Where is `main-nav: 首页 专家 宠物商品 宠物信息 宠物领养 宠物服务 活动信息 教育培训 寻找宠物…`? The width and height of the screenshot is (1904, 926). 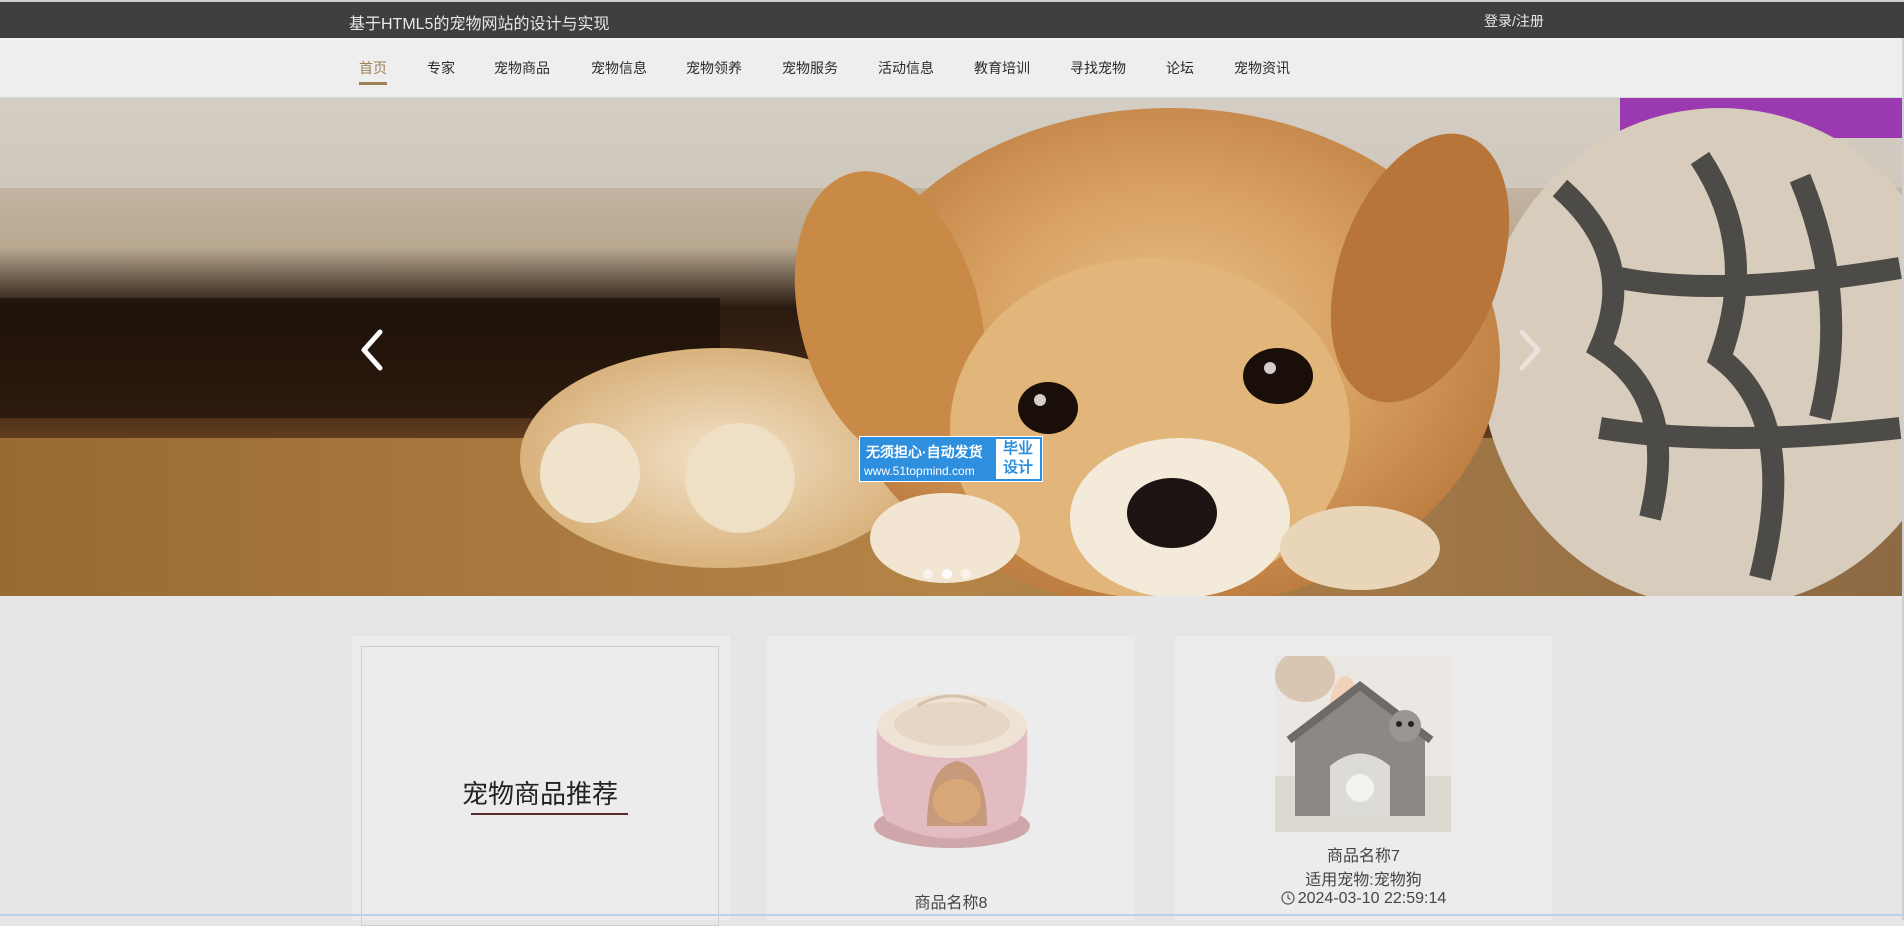
main-nav: 首页 专家 宠物商品 宠物信息 宠物领养 宠物服务 活动信息 教育培训 寻找宠物… is located at coordinates (952, 68).